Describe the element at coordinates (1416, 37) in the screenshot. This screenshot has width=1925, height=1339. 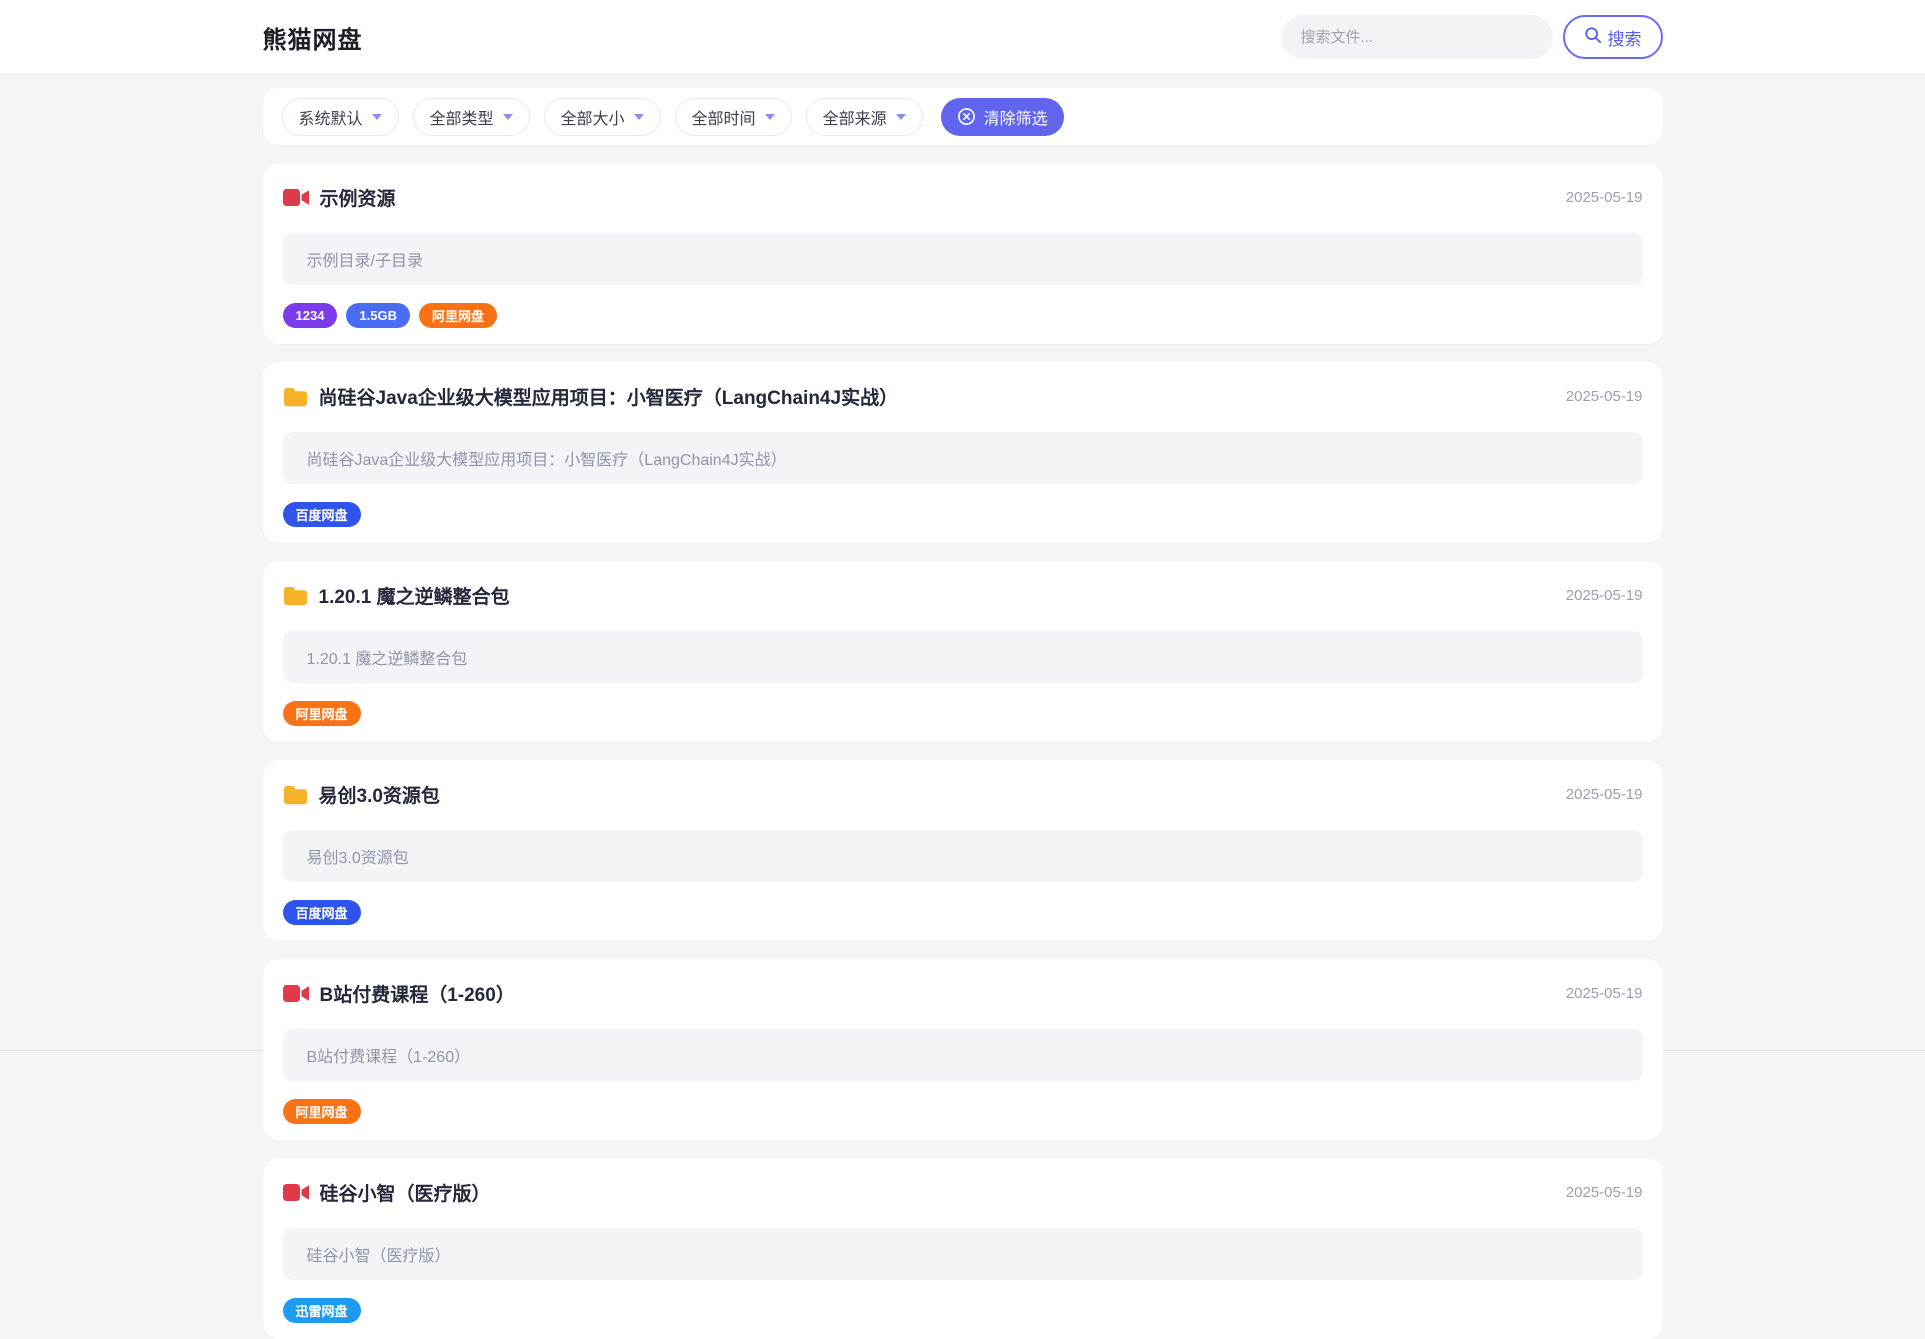
I see `search-input` at that location.